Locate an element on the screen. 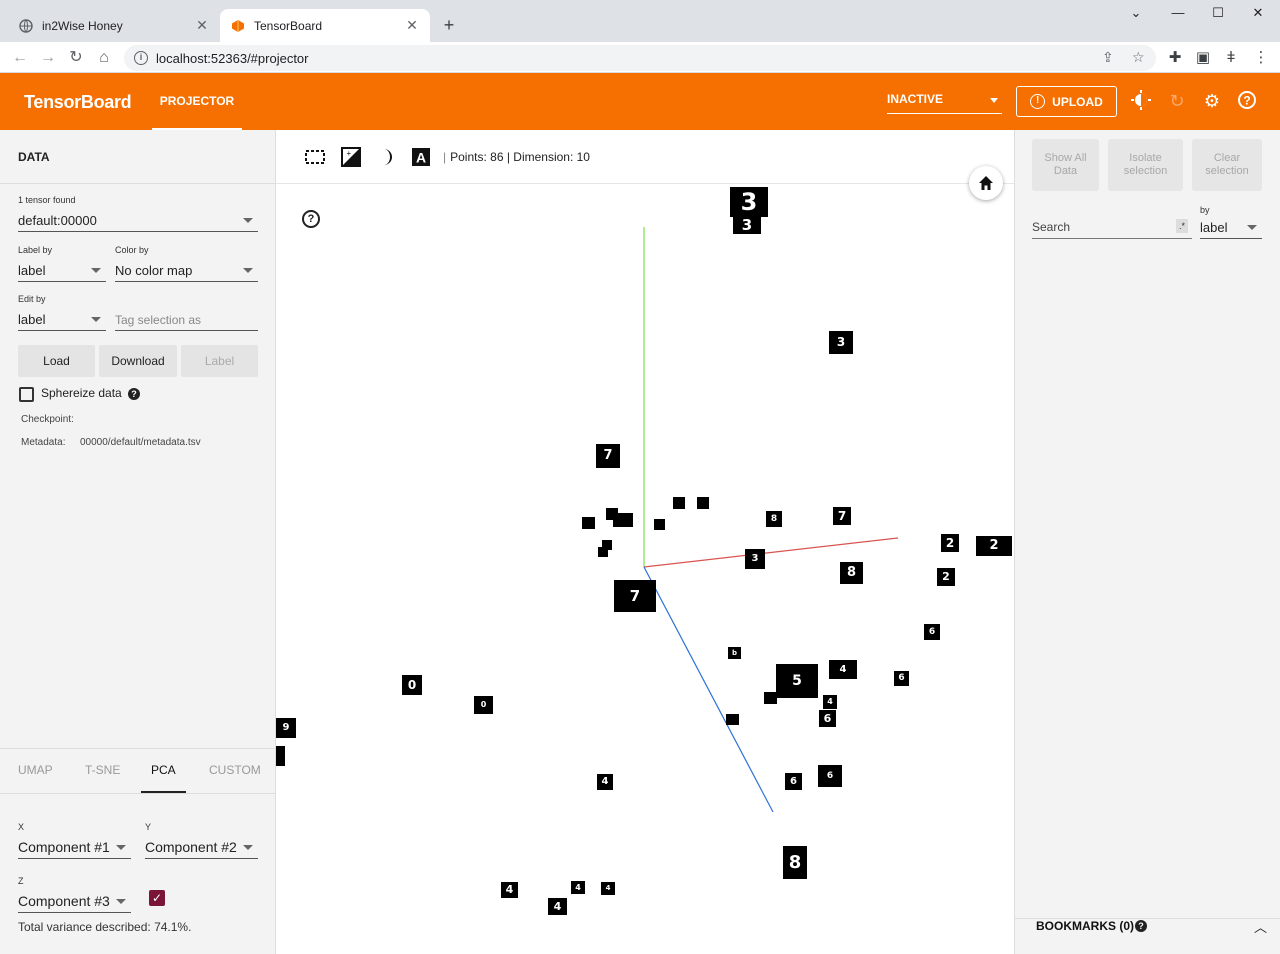 The height and width of the screenshot is (954, 1280). maximize-button: ☐ is located at coordinates (1218, 14).